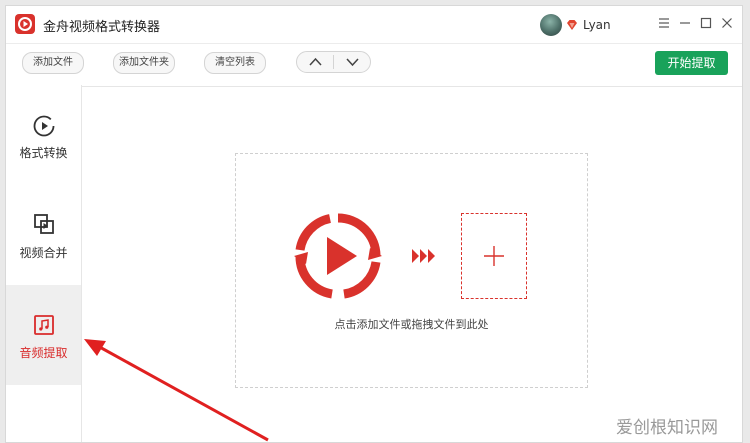  Describe the element at coordinates (43, 153) in the screenshot. I see `sidebar-item-label: 格式转换` at that location.